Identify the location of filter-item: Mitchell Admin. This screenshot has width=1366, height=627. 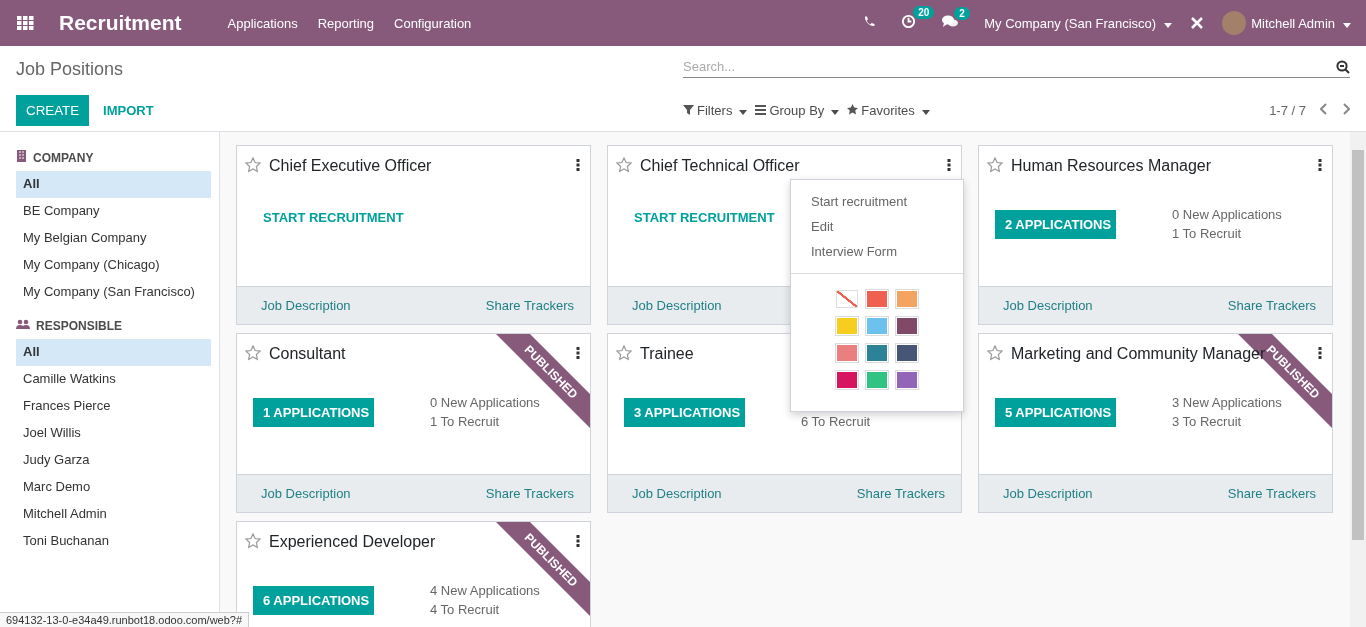
(113, 514).